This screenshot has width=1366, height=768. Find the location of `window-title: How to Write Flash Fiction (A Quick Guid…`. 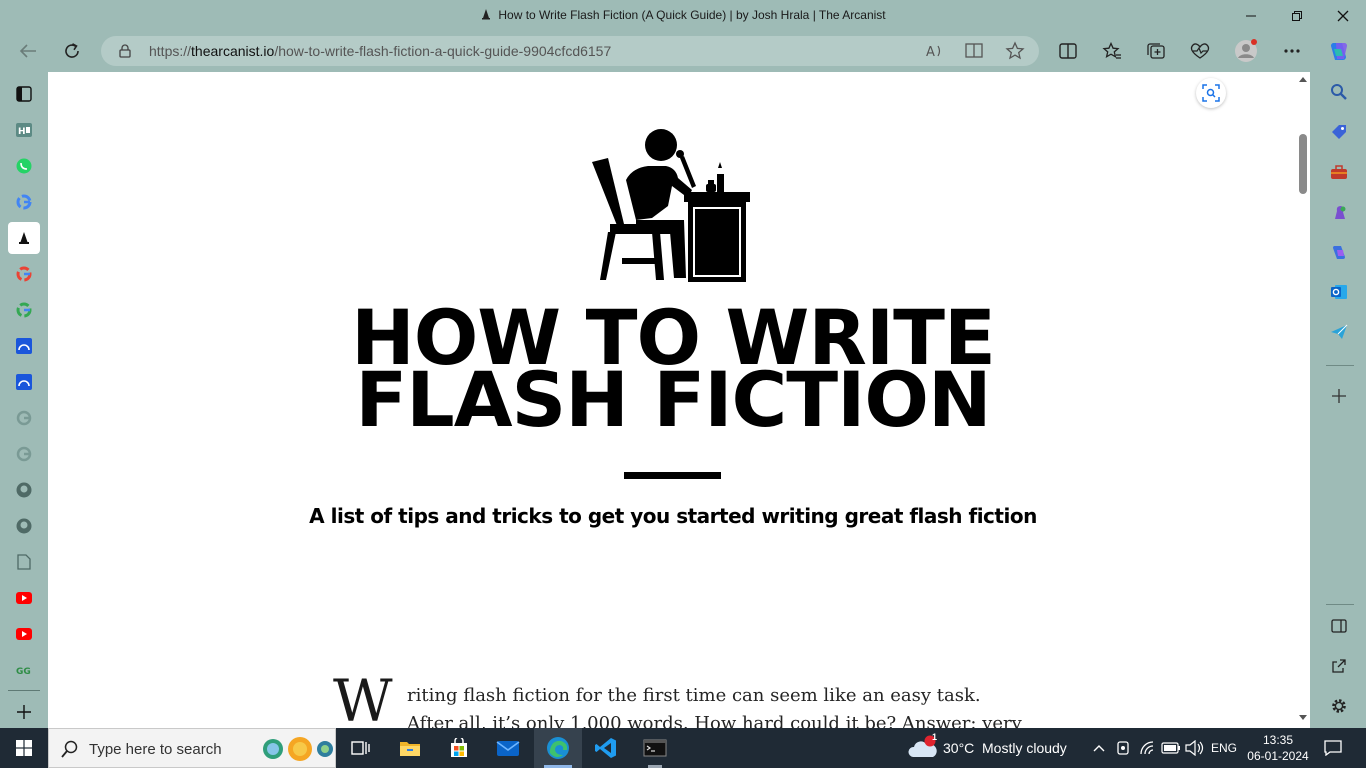

window-title: How to Write Flash Fiction (A Quick Guid… is located at coordinates (683, 15).